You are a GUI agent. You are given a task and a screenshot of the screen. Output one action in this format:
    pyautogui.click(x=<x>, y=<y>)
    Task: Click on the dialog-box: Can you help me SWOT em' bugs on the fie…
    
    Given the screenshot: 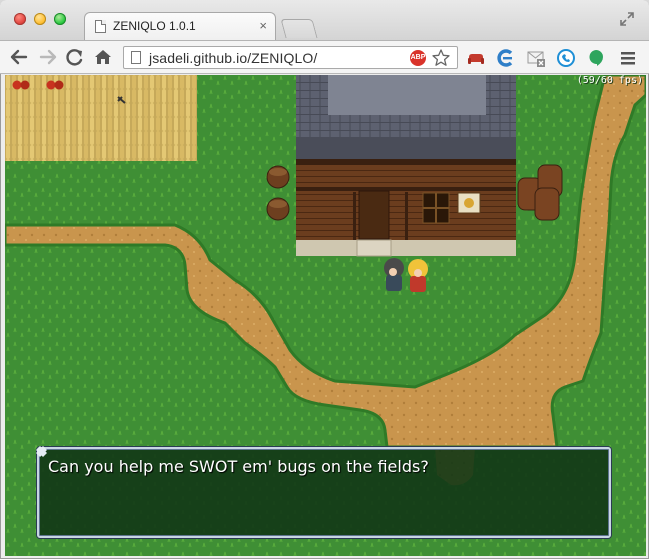 What is the action you would take?
    pyautogui.click(x=323, y=492)
    